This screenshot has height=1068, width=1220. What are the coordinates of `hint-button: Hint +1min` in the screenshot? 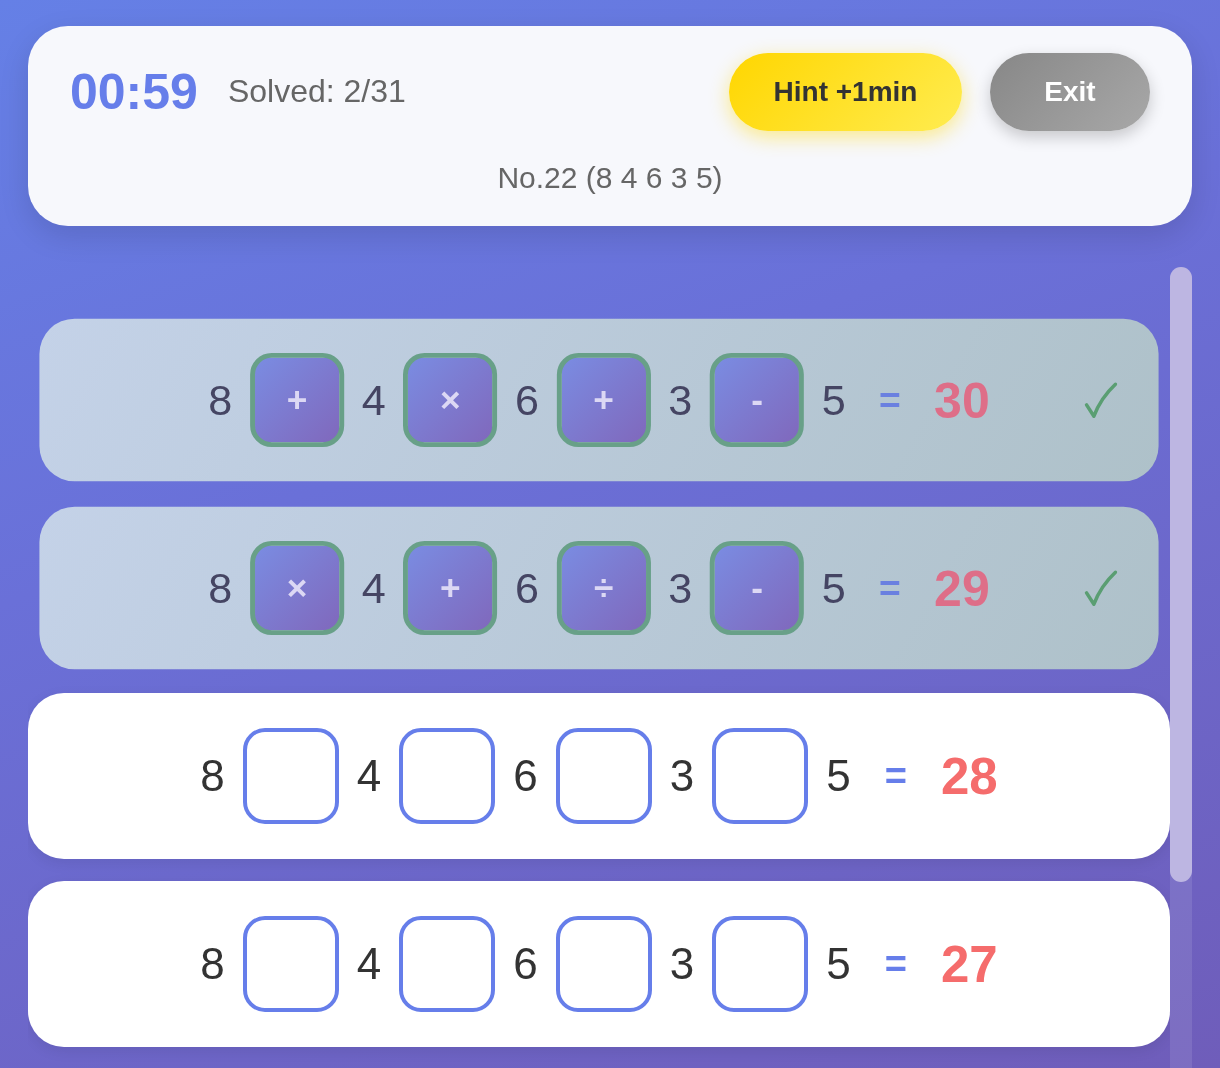 It's located at (845, 92).